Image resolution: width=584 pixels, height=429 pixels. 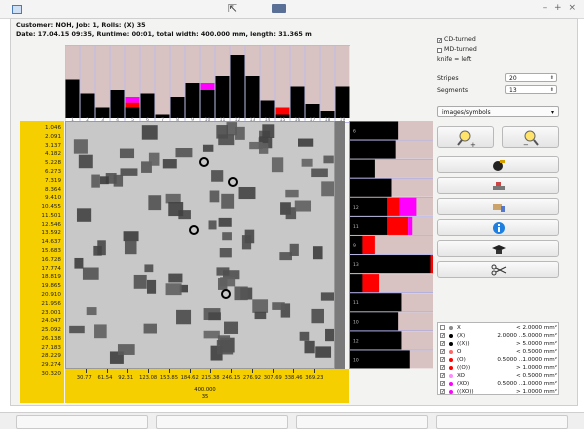 What do you see at coordinates (498, 164) in the screenshot?
I see `bomb-button` at bounding box center [498, 164].